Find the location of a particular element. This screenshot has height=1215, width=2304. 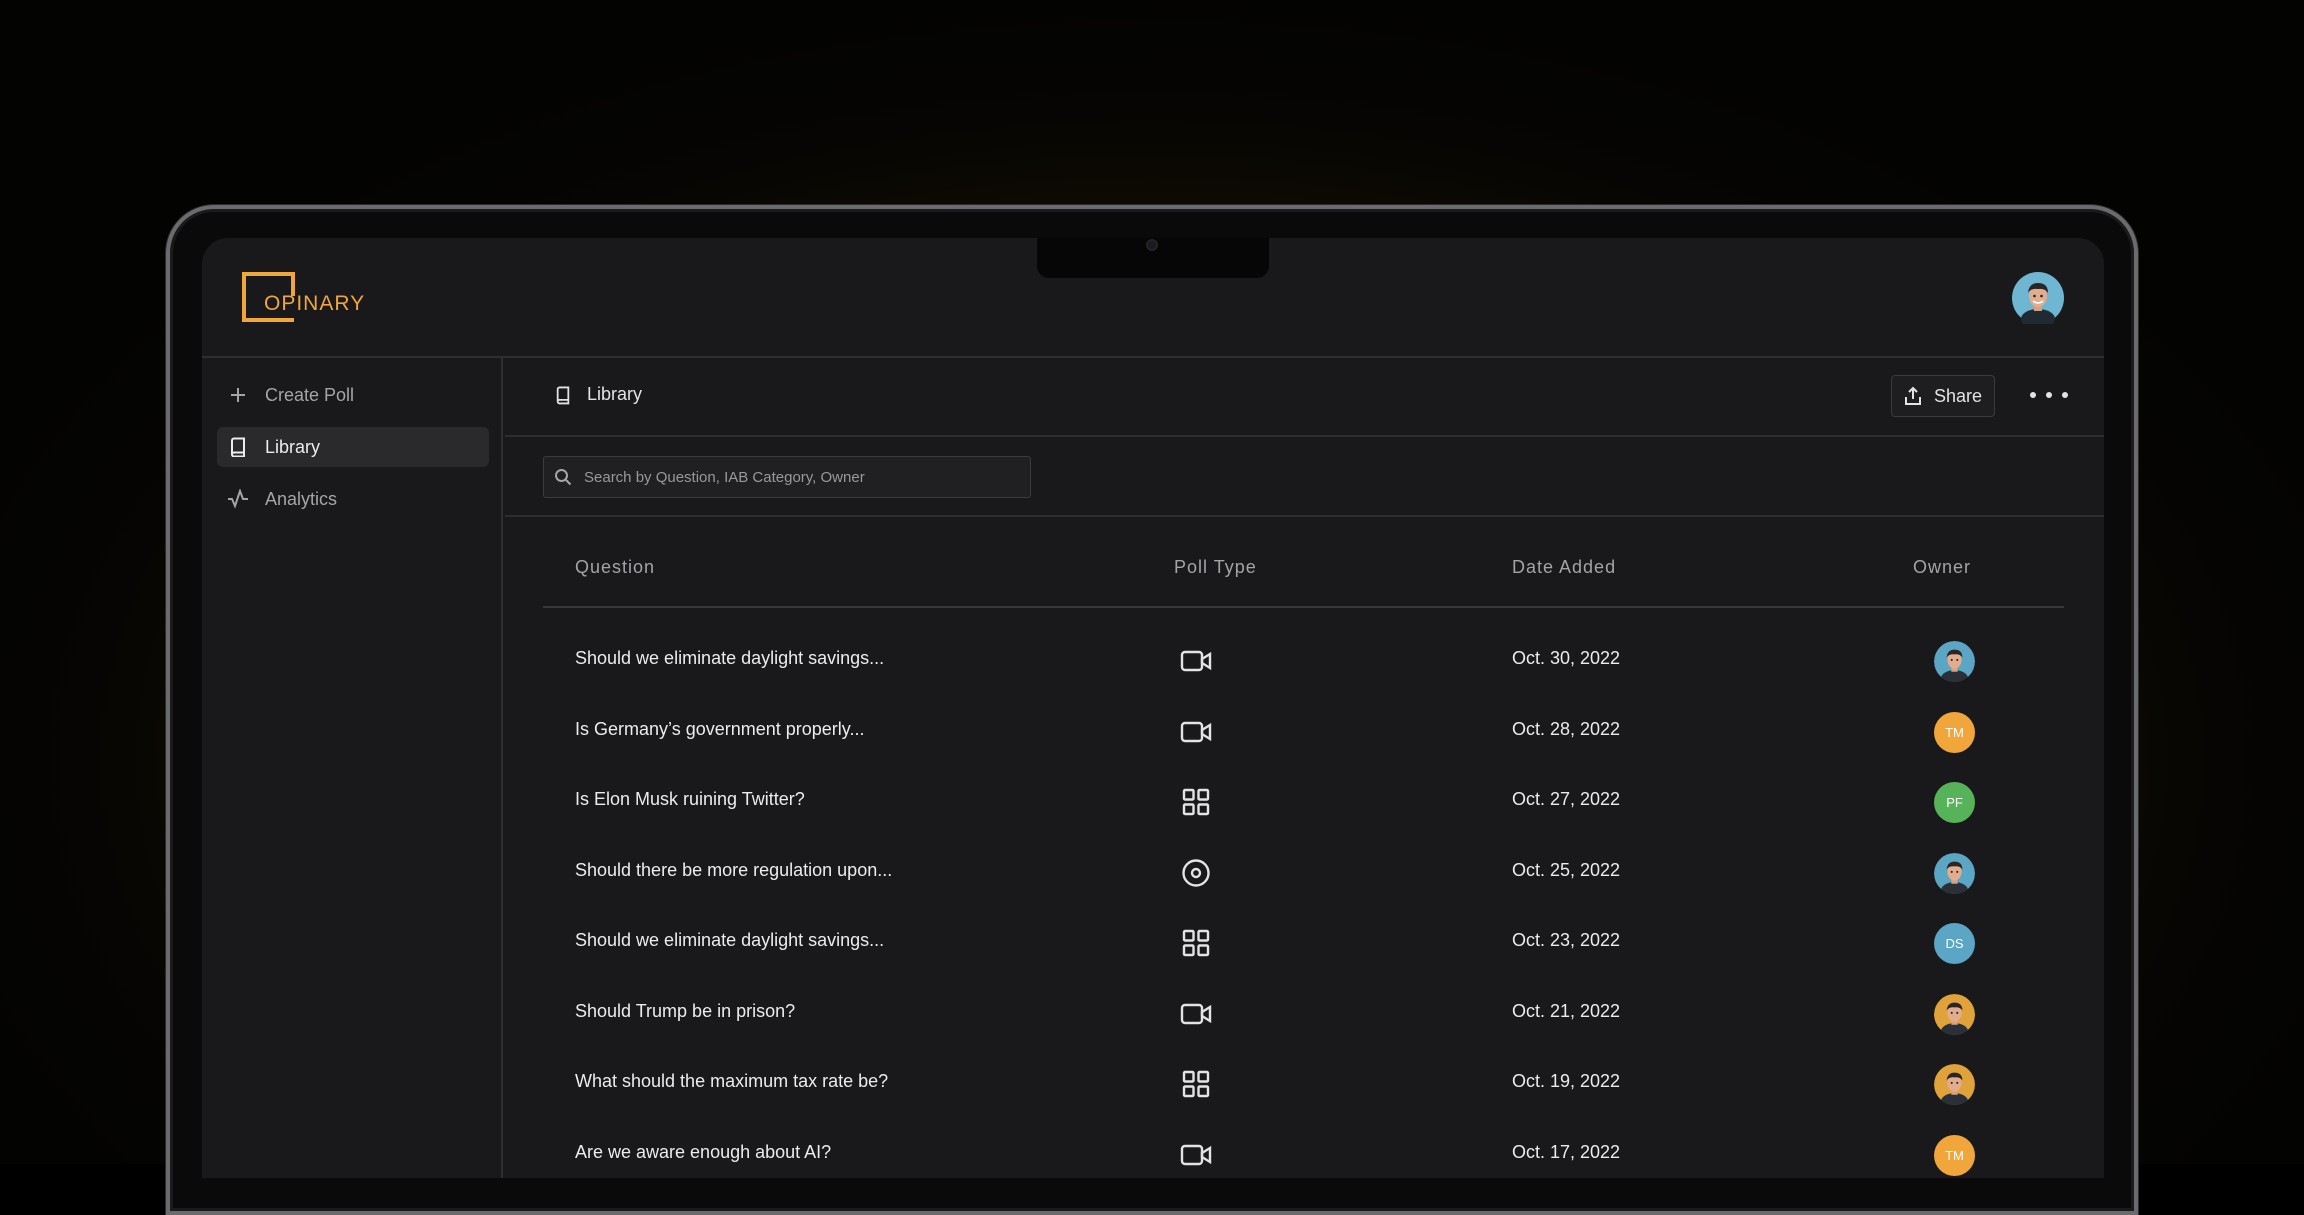

owner-avatar: DS is located at coordinates (1954, 943).